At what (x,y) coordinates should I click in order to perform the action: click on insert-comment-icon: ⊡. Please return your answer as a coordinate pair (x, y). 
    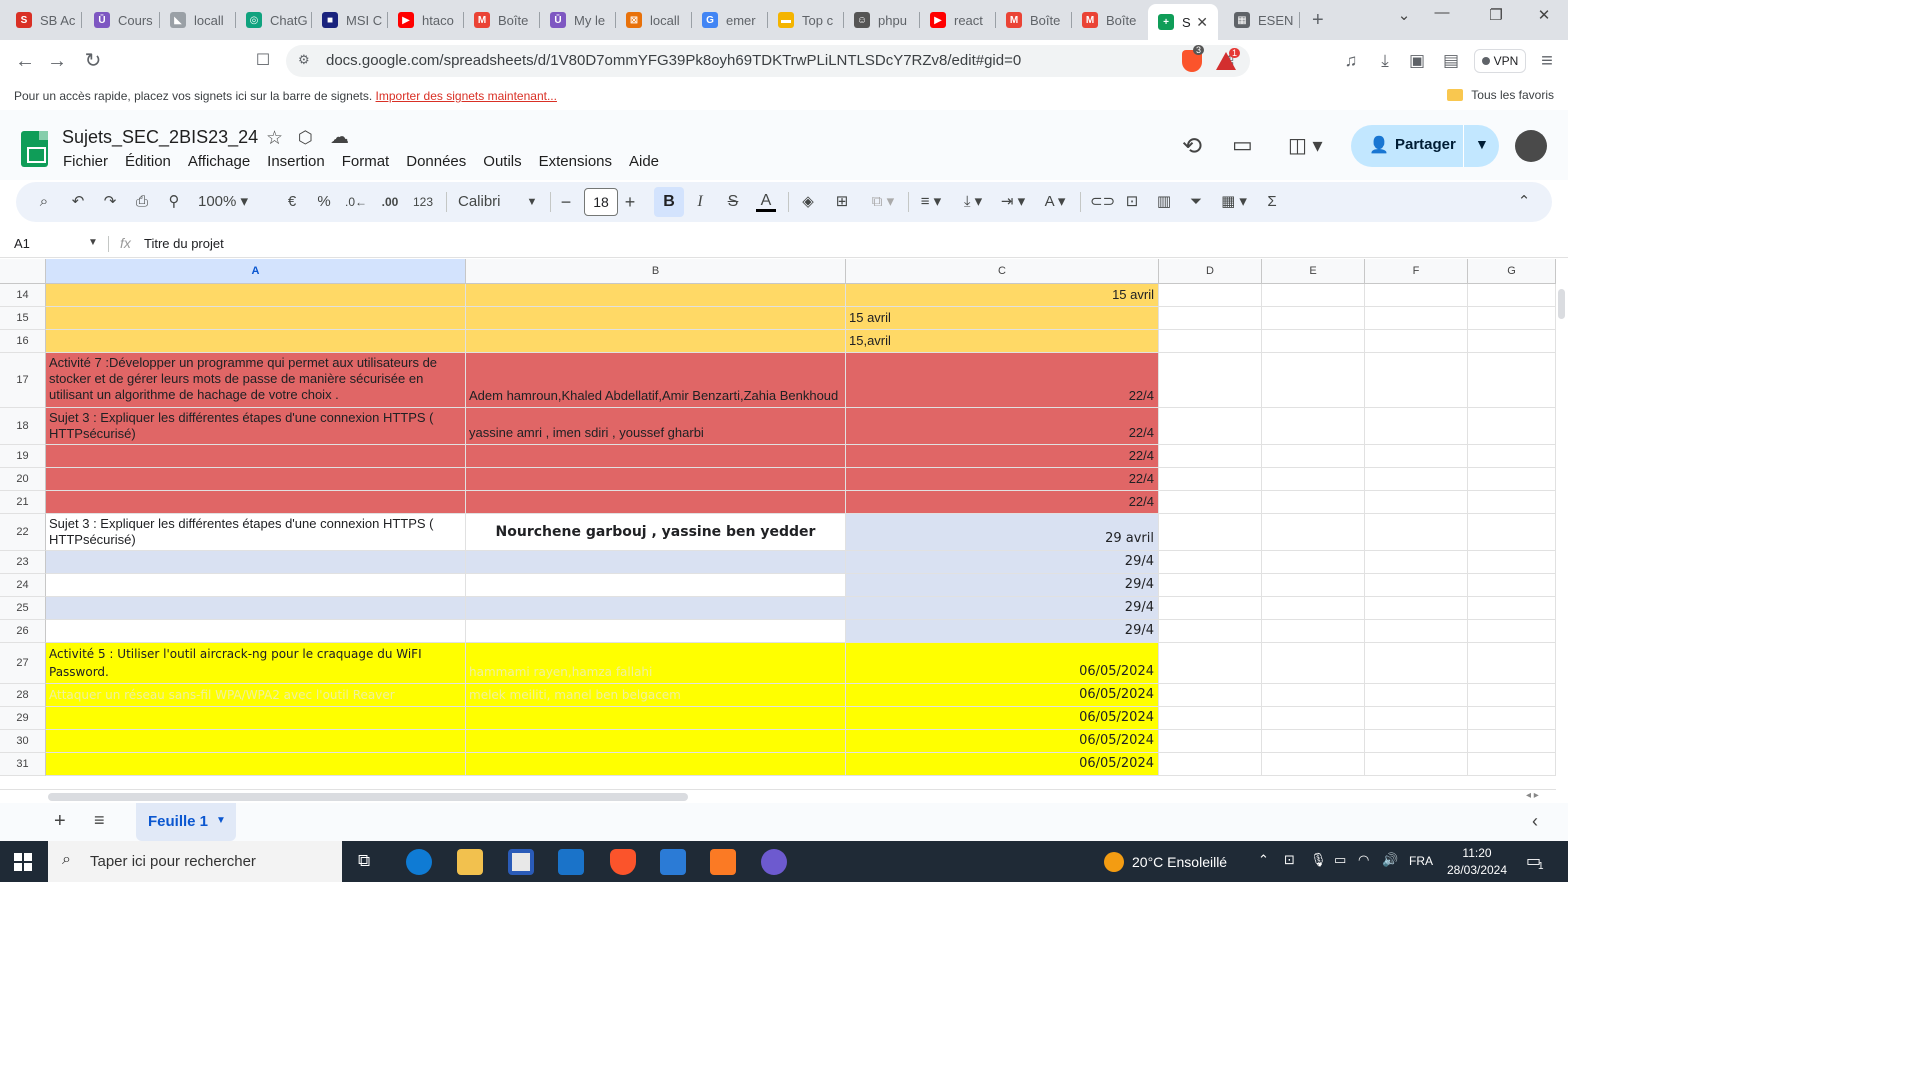
    Looking at the image, I should click on (1132, 202).